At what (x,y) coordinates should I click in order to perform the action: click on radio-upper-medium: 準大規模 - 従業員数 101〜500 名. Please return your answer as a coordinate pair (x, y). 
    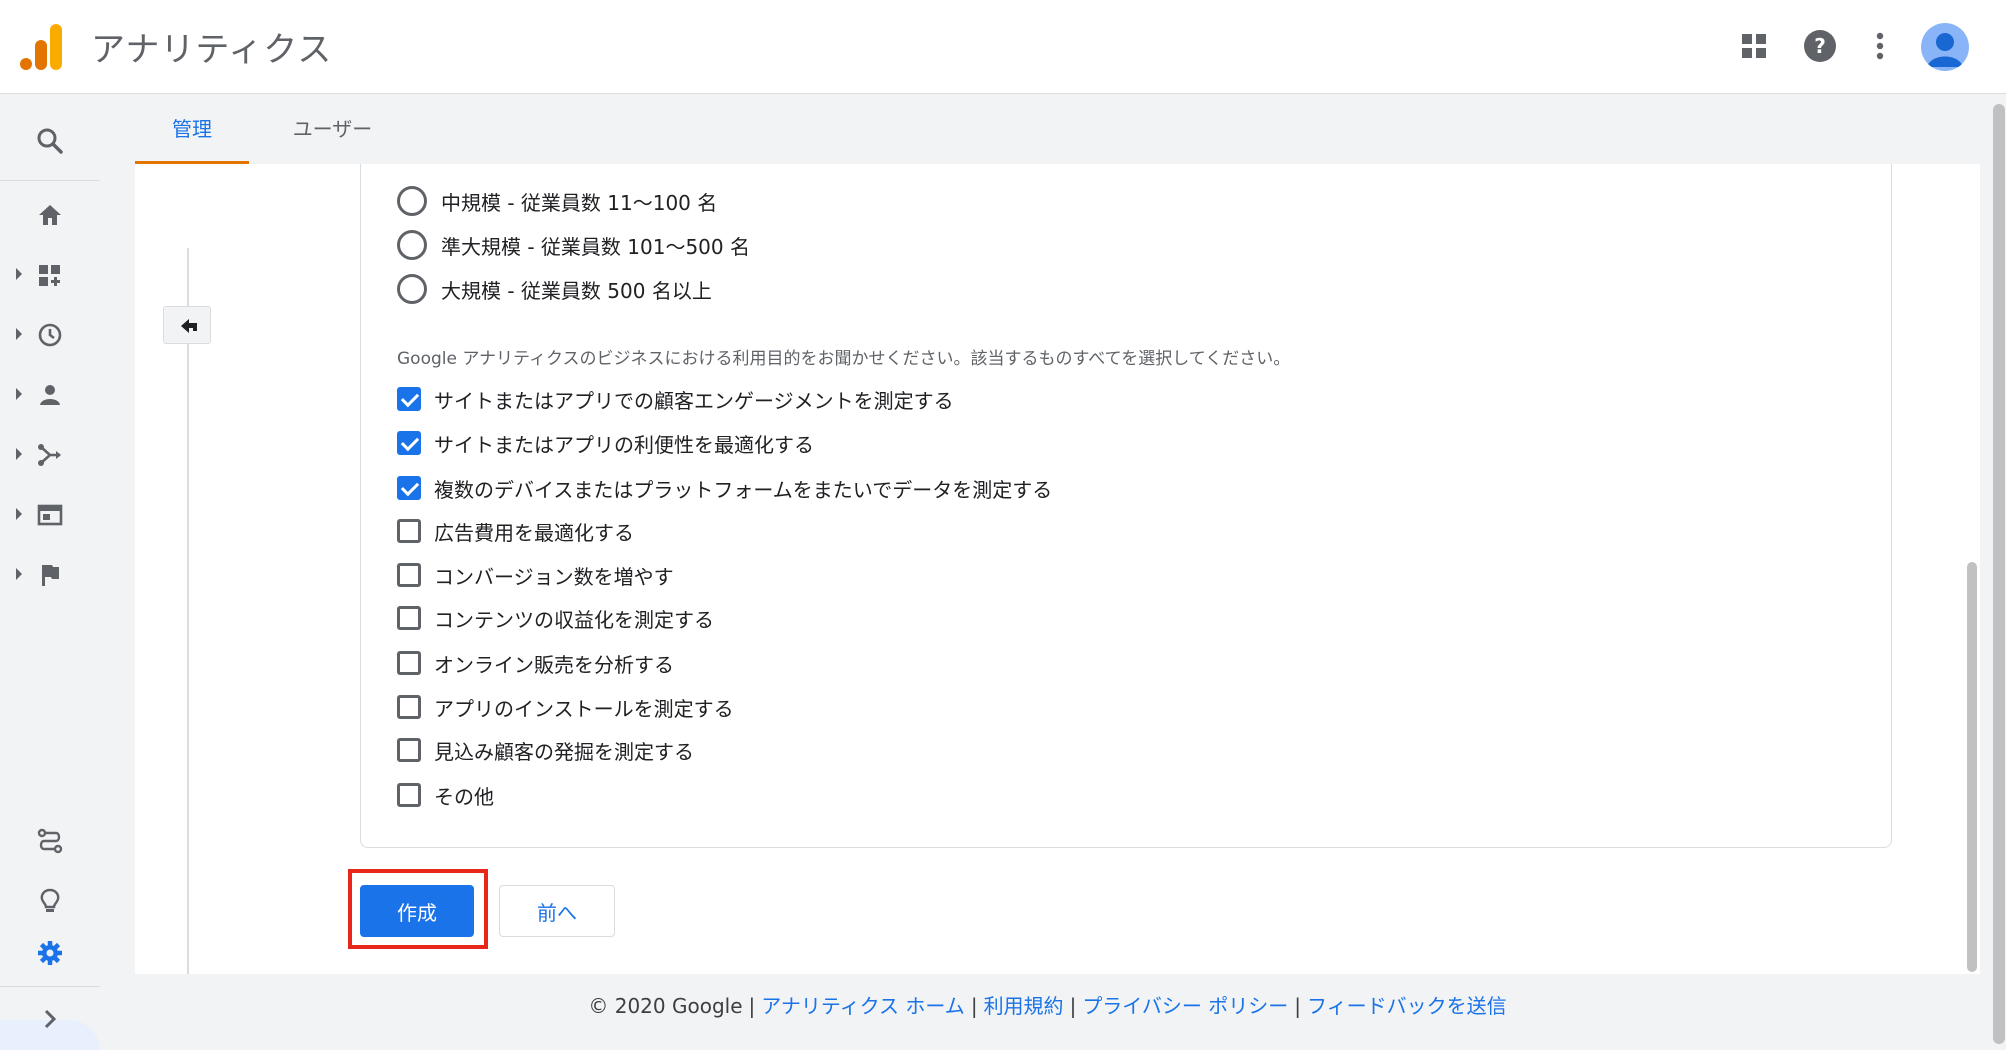
    Looking at the image, I should click on (573, 245).